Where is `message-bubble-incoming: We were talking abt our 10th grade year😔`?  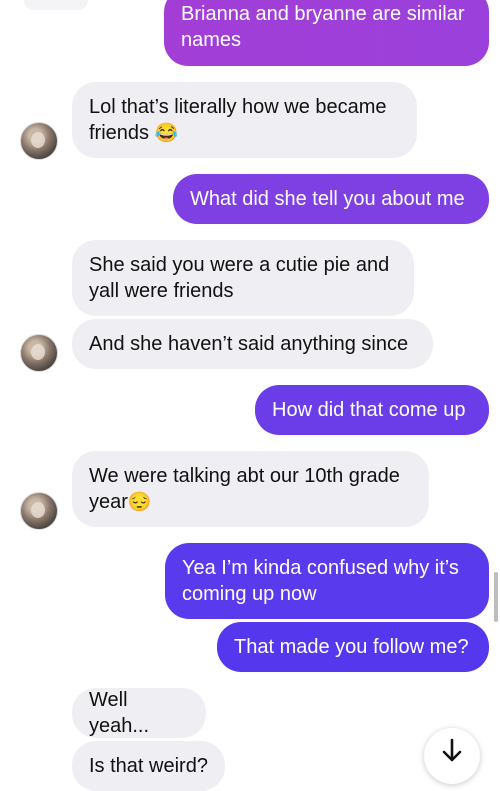 message-bubble-incoming: We were talking abt our 10th grade year😔 is located at coordinates (250, 489).